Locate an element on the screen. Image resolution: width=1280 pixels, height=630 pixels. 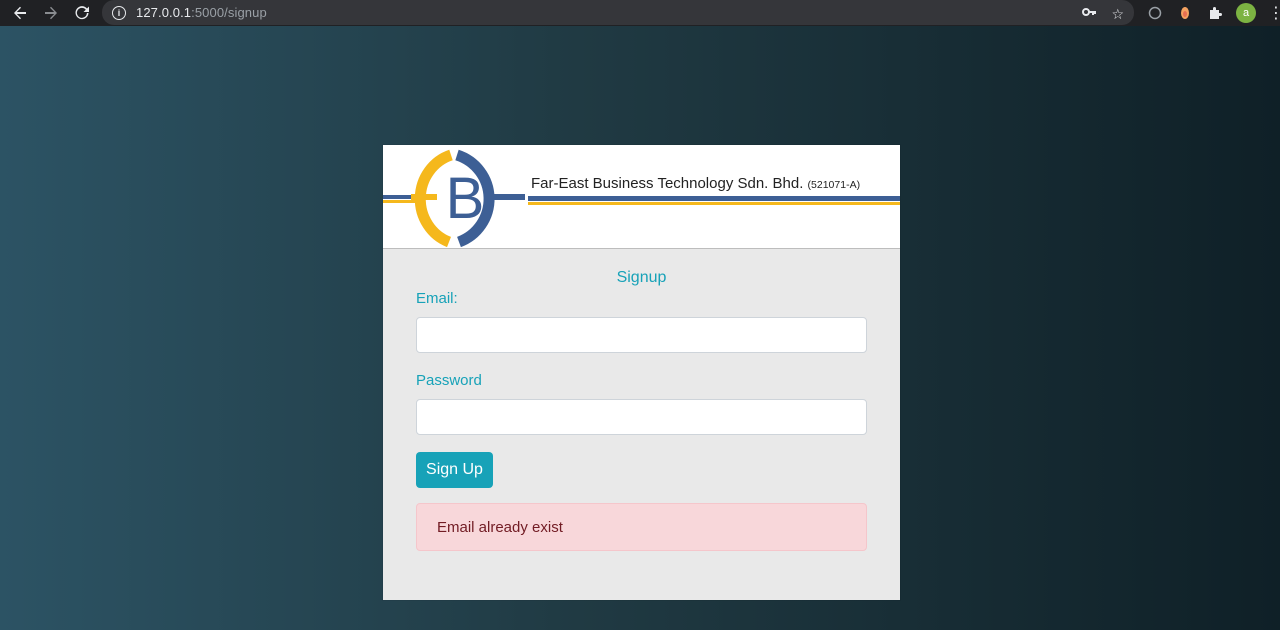
company-logo: B is located at coordinates (641, 198).